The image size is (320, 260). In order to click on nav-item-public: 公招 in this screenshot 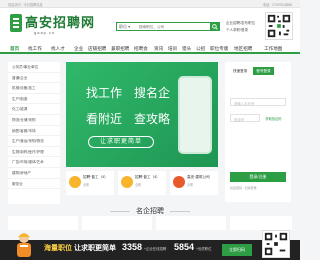, I will do `click(200, 49)`.